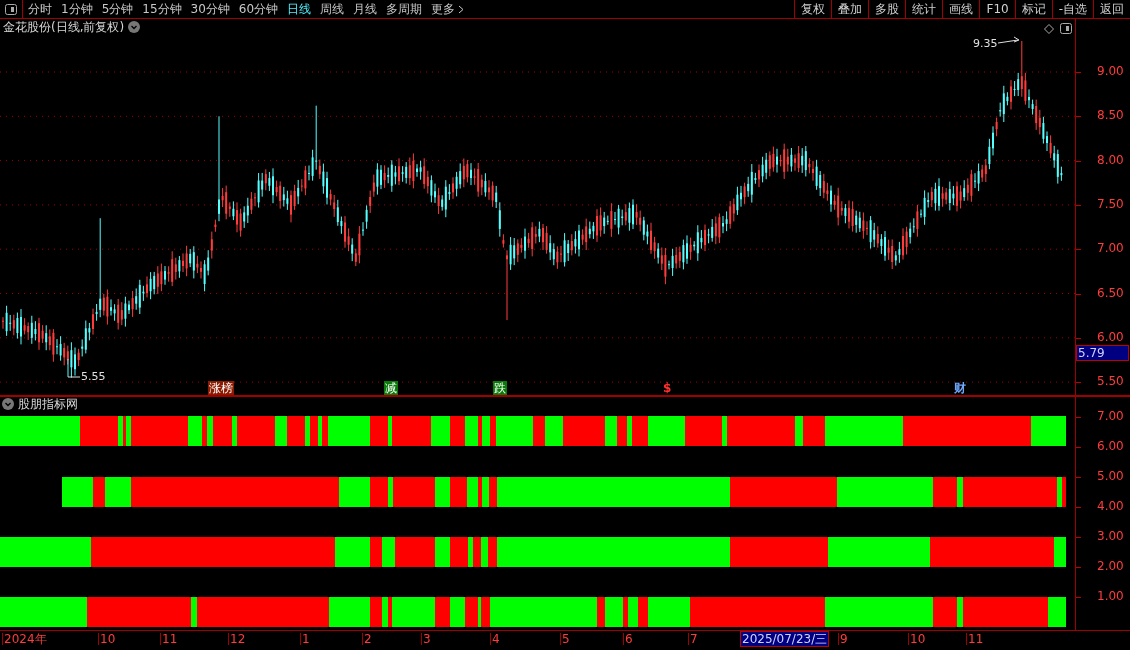 This screenshot has width=1130, height=650. I want to click on toolbar-button: 标记, so click(1033, 9).